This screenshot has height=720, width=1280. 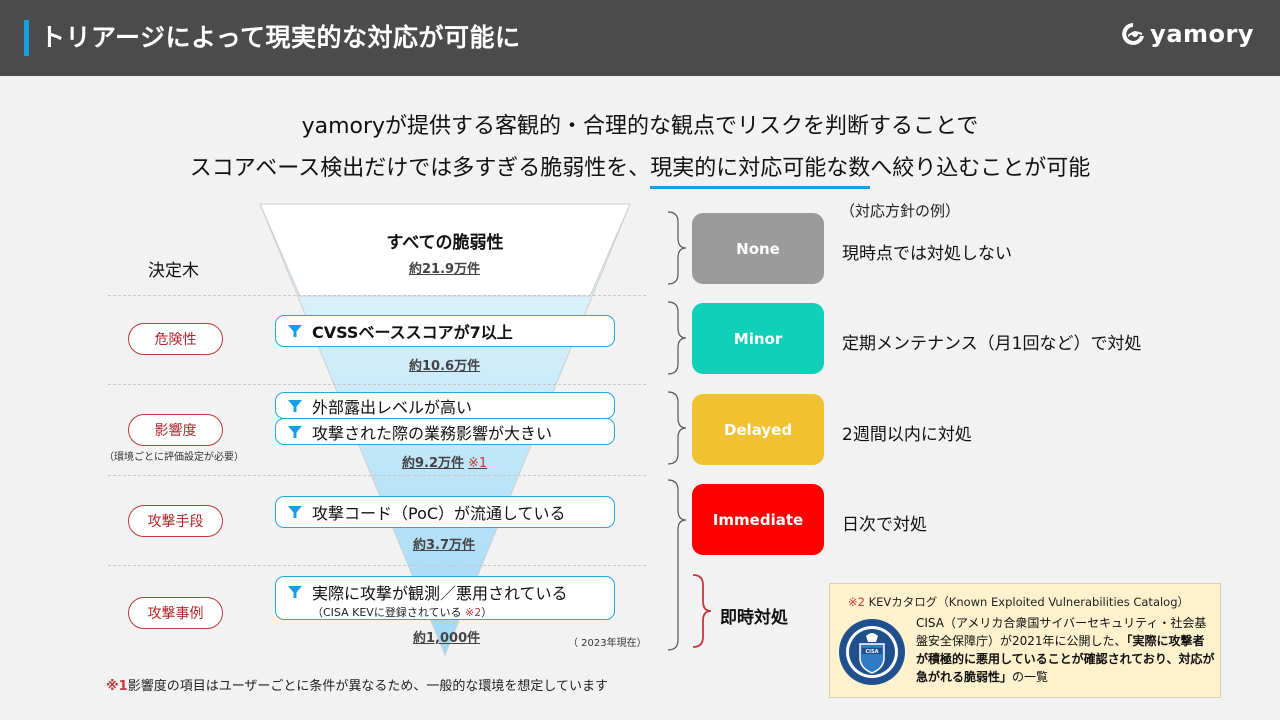 I want to click on footnote-1-text: 影響度の項目はユーザーごとに条件が異なるため、一般的な環境を想定しています, so click(x=368, y=686).